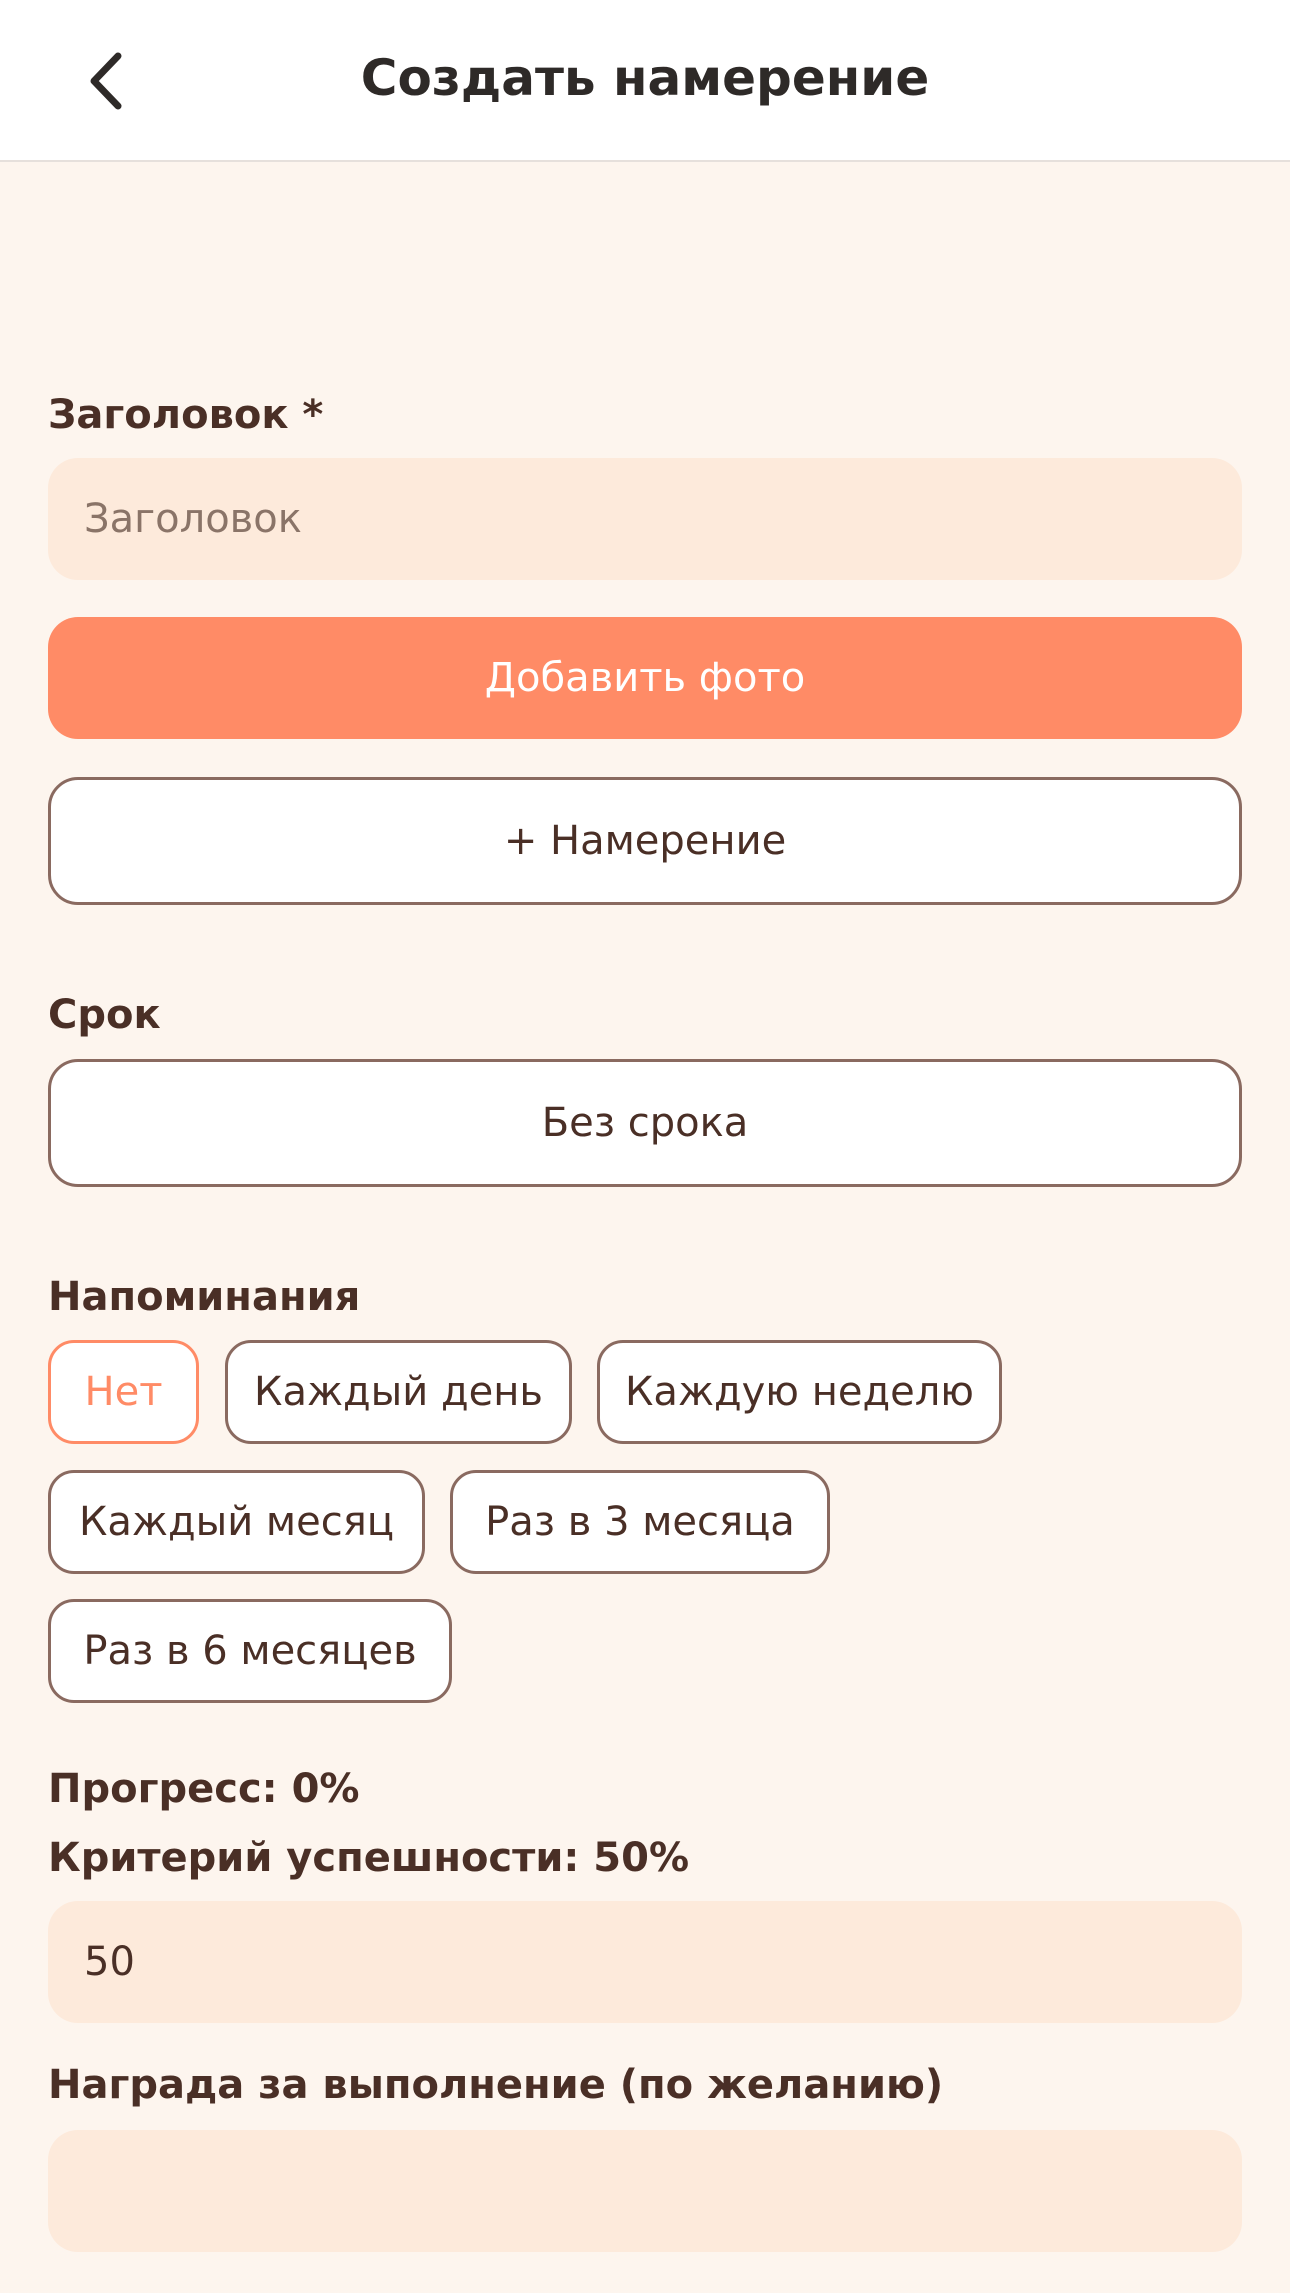  I want to click on title-input, so click(645, 519).